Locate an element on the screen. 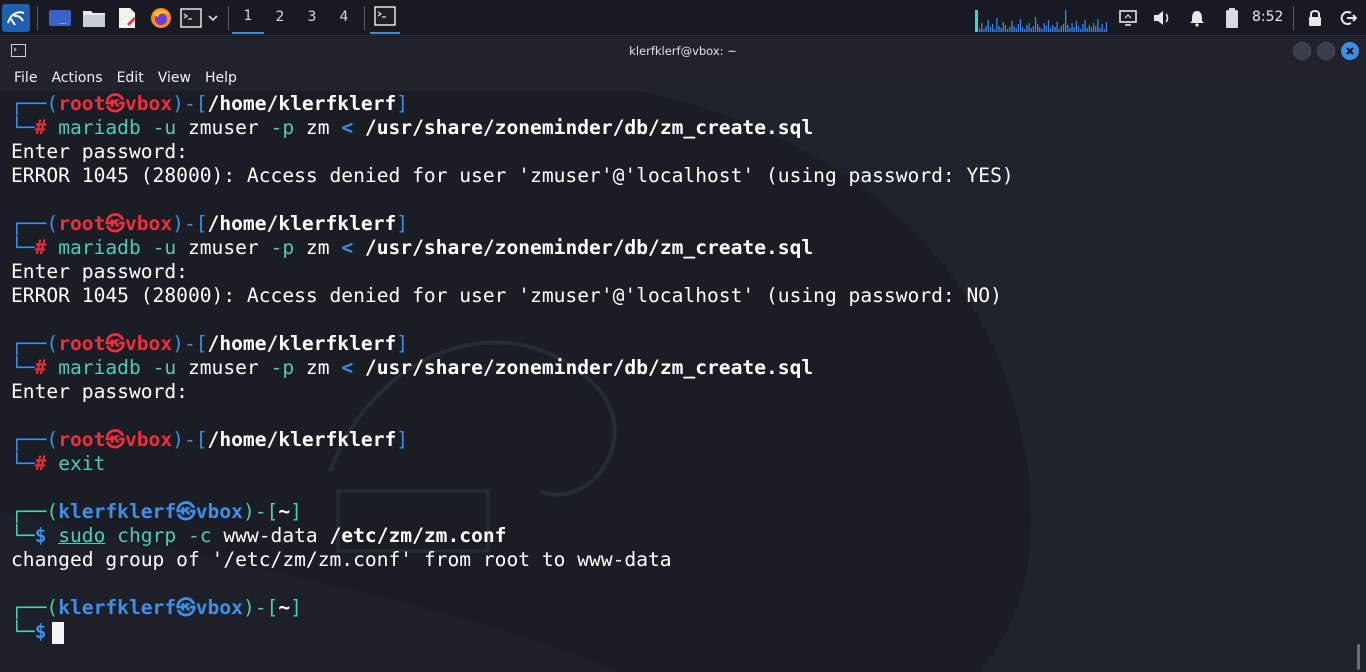 The image size is (1366, 672). close-button is located at coordinates (1350, 51).